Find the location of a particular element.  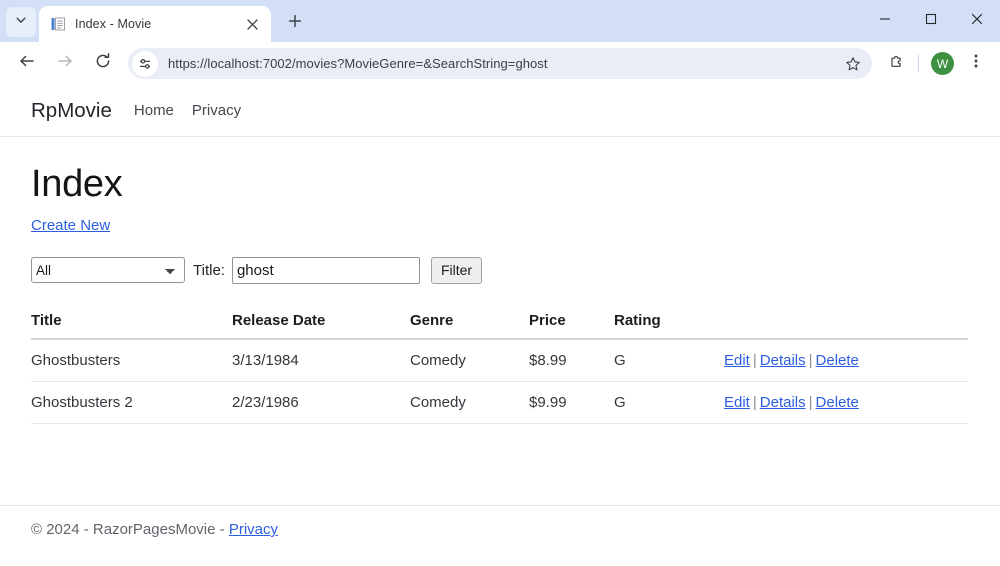

cell-release-date: 2/23/1986 is located at coordinates (321, 402).